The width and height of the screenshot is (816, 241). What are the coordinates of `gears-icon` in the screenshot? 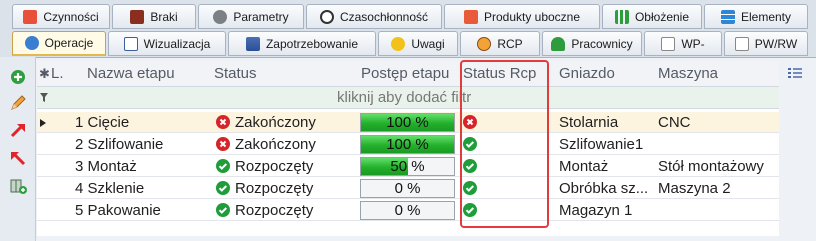 It's located at (220, 16).